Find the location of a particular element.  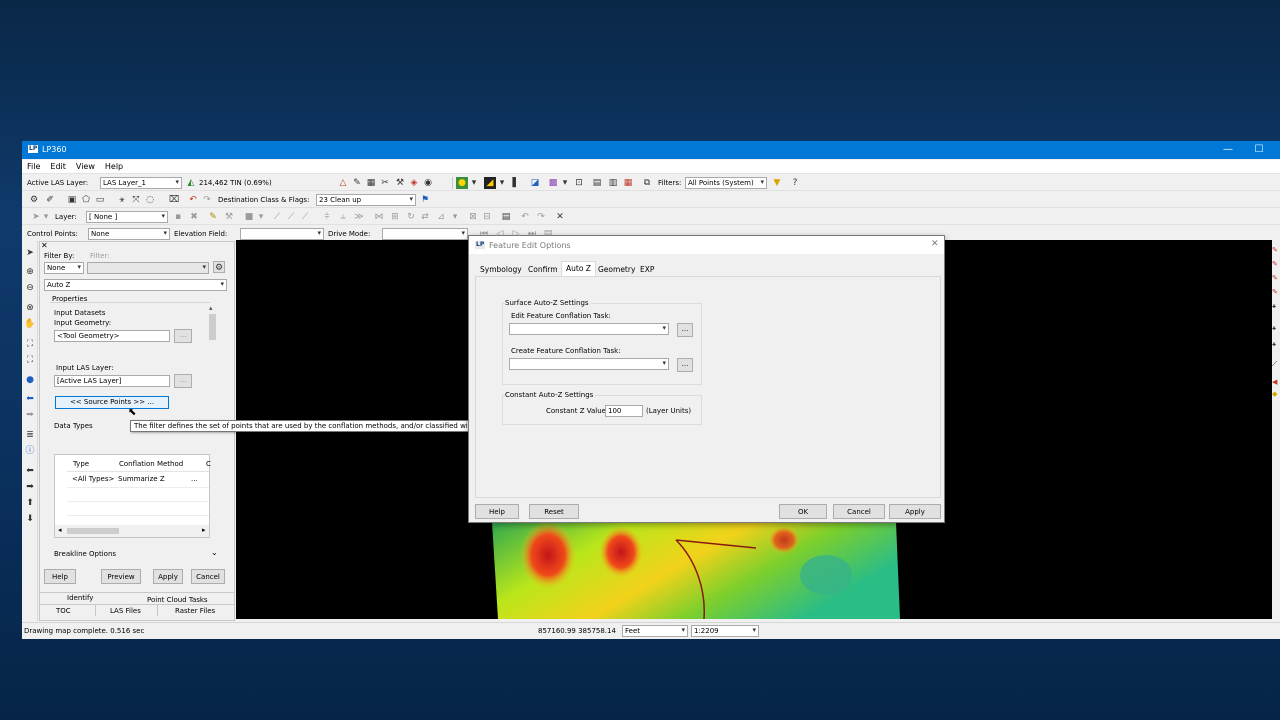

input-las-field: [Active LAS Layer] is located at coordinates (112, 381).